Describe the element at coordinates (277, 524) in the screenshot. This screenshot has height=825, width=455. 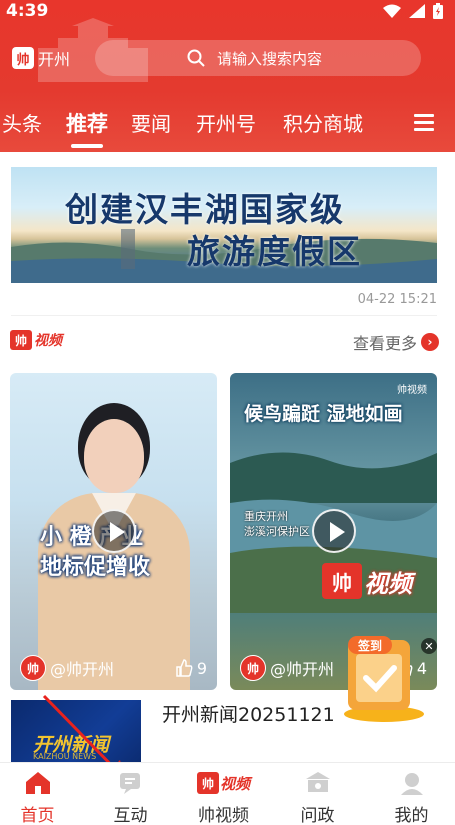
I see `location-caption: 重庆开州 澎溪河保护区` at that location.